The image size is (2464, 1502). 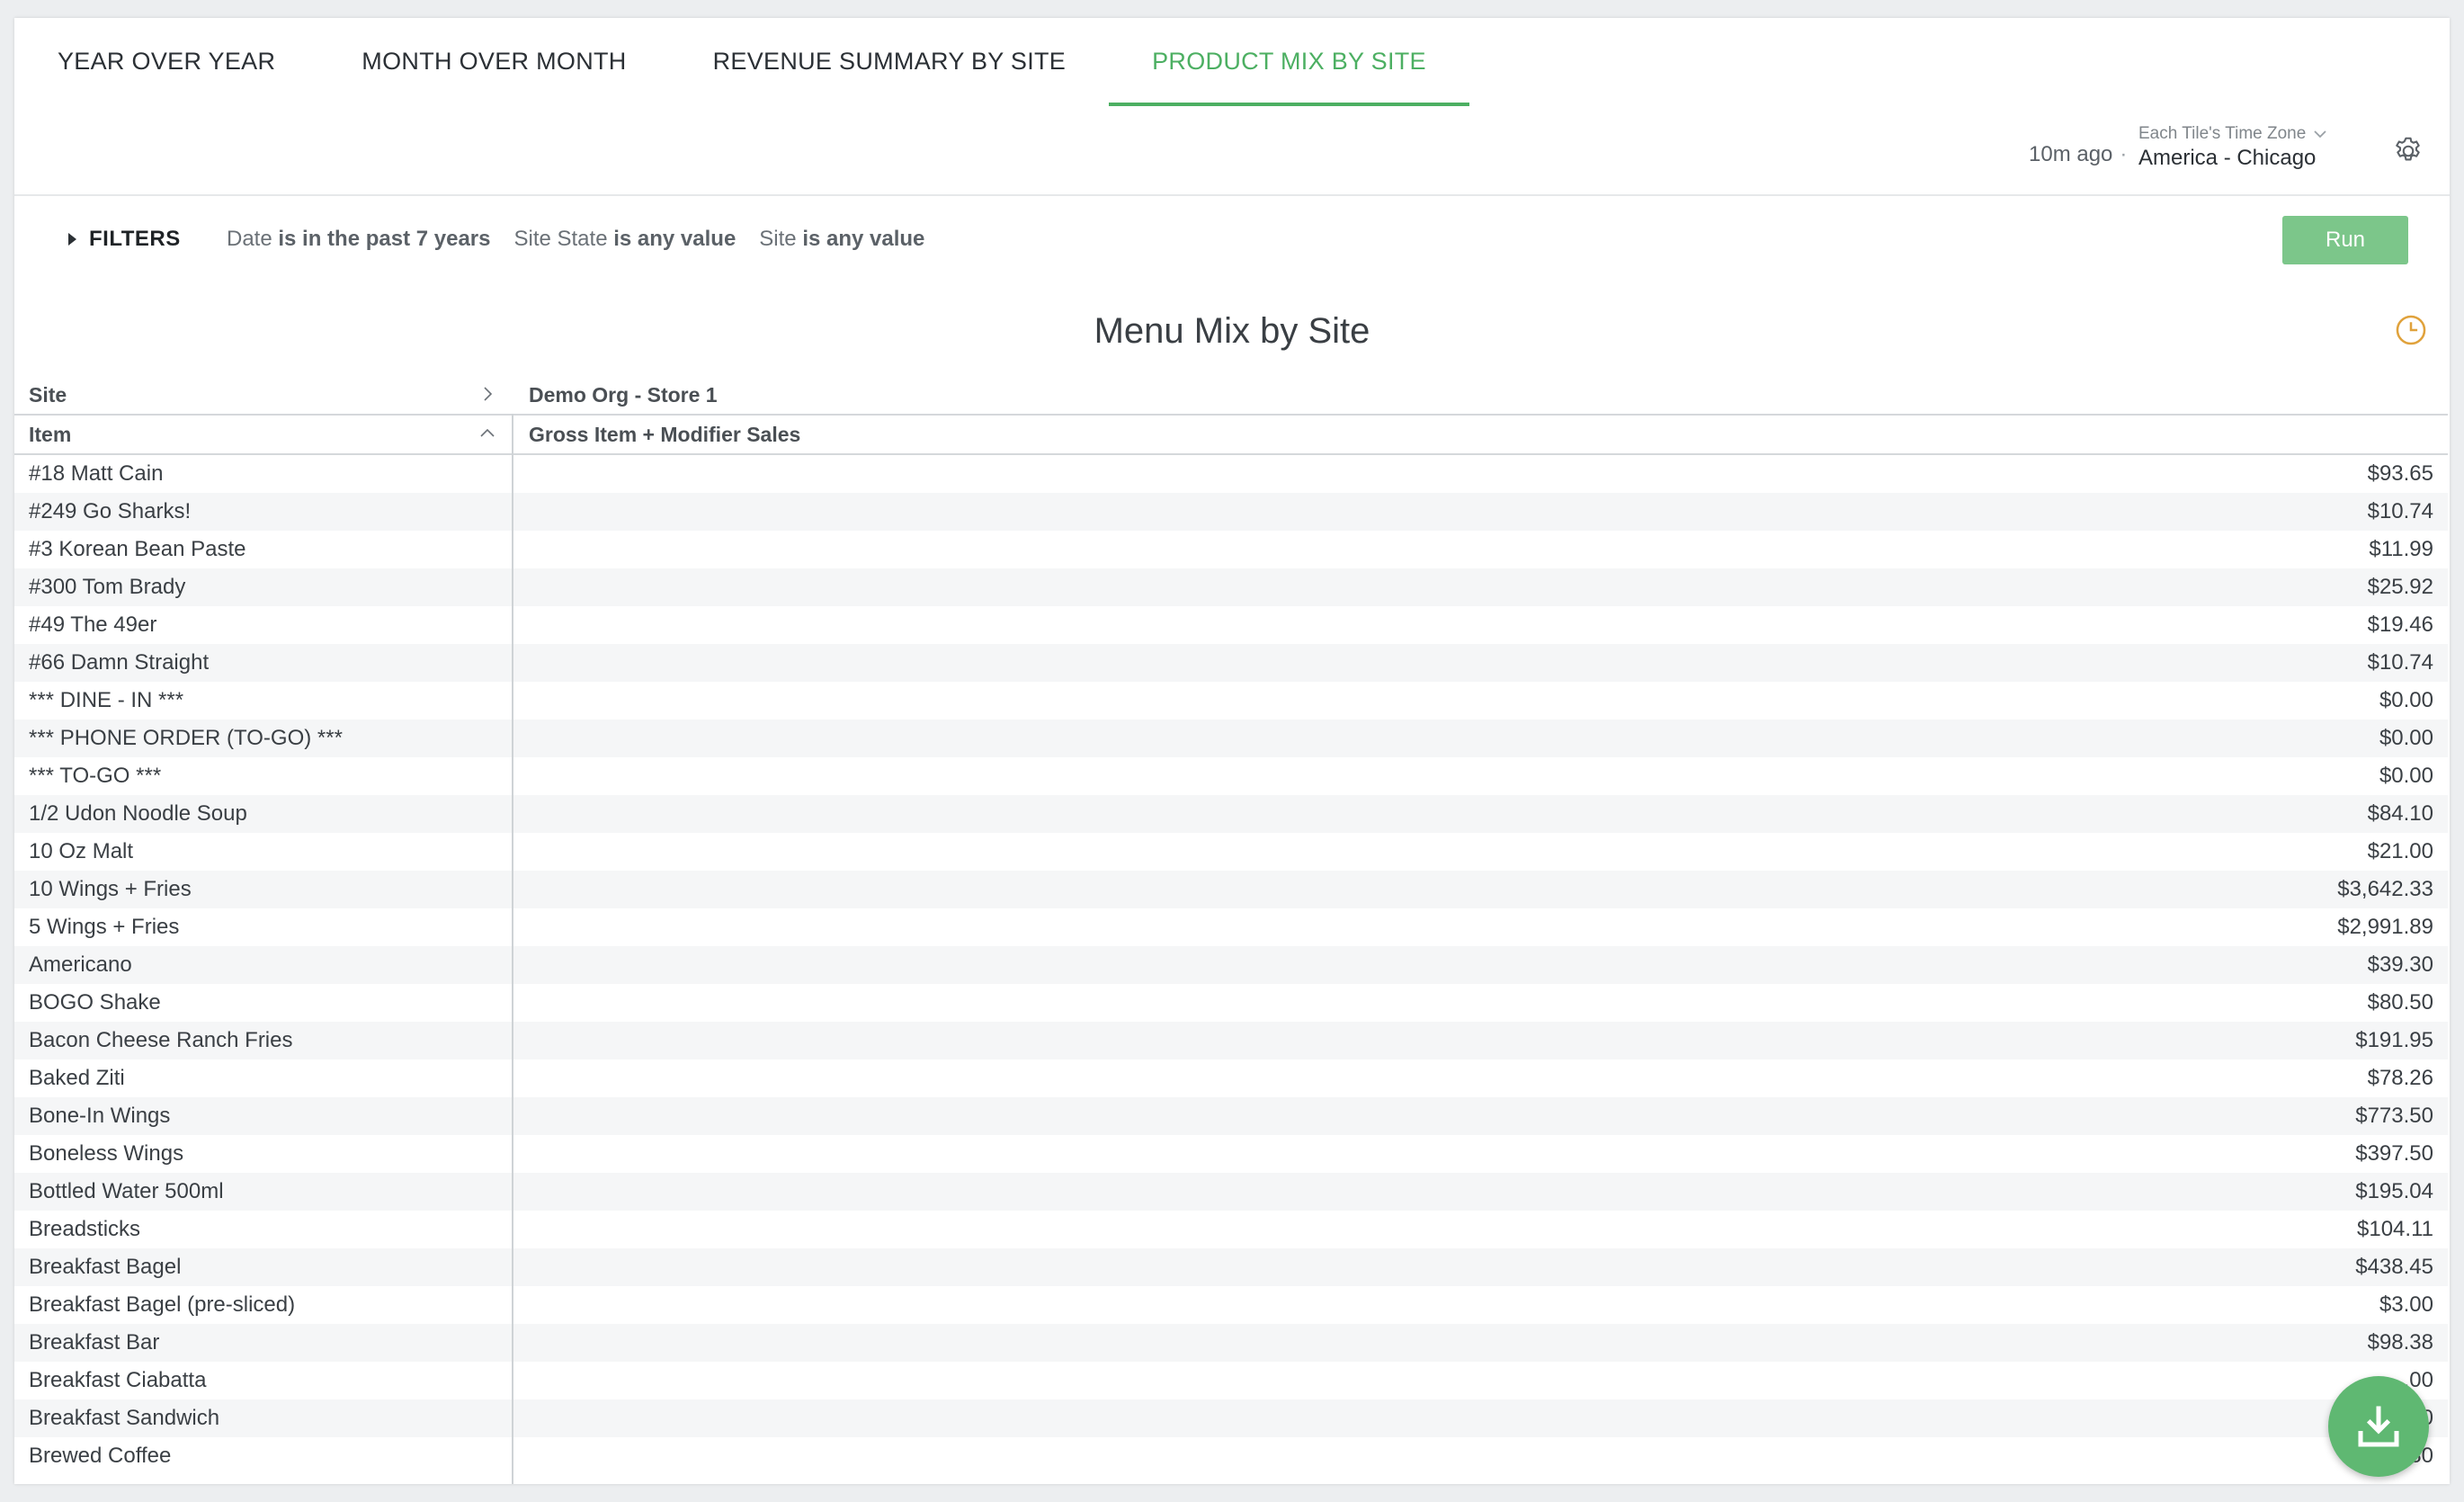 What do you see at coordinates (2379, 1426) in the screenshot?
I see `download-button` at bounding box center [2379, 1426].